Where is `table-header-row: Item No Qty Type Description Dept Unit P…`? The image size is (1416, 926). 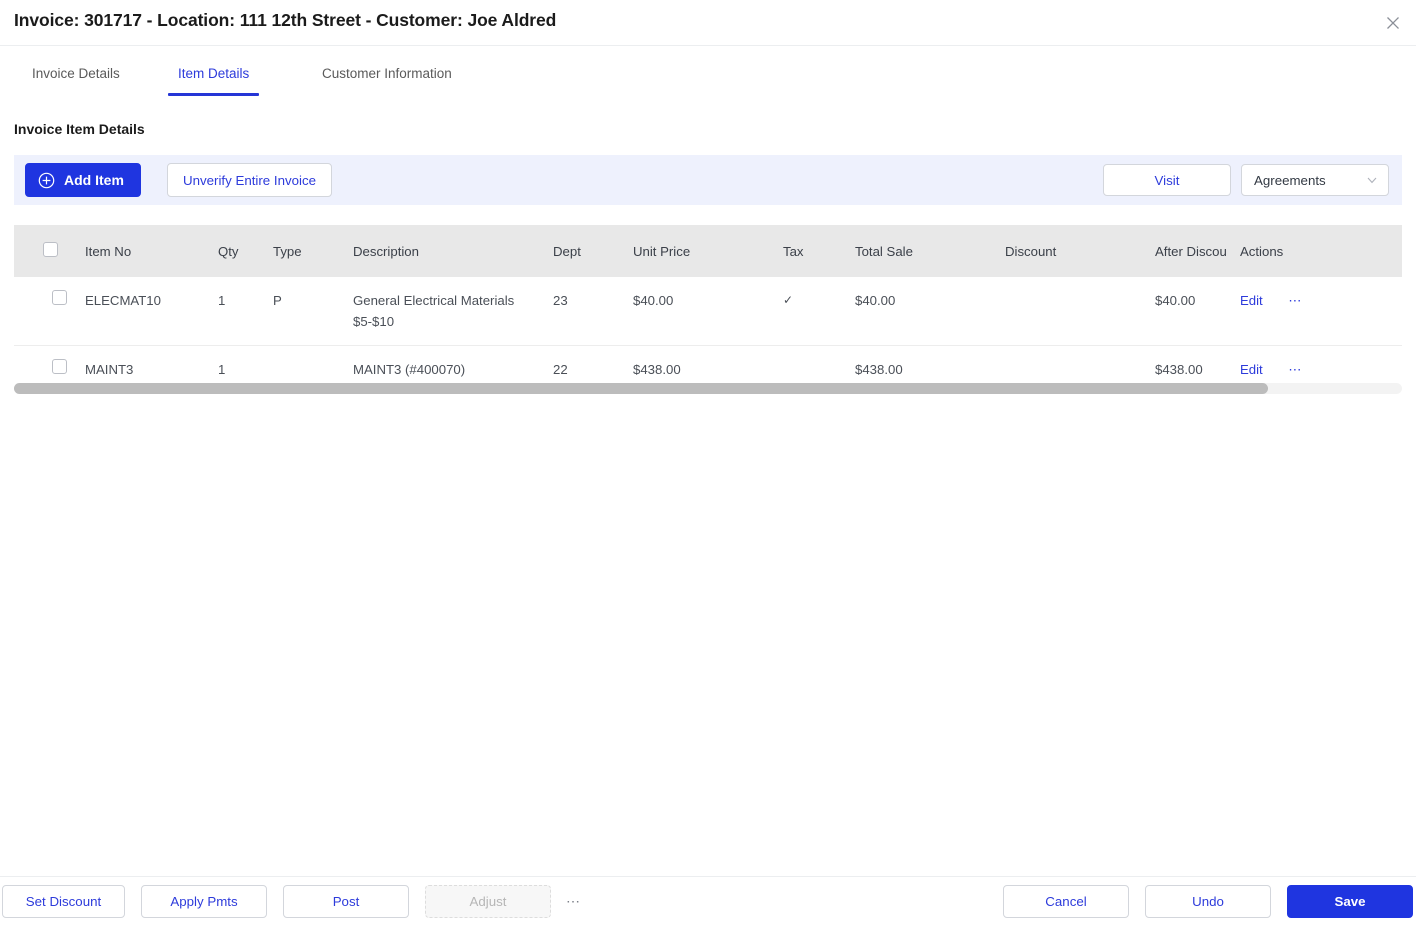
table-header-row: Item No Qty Type Description Dept Unit P… is located at coordinates (708, 251).